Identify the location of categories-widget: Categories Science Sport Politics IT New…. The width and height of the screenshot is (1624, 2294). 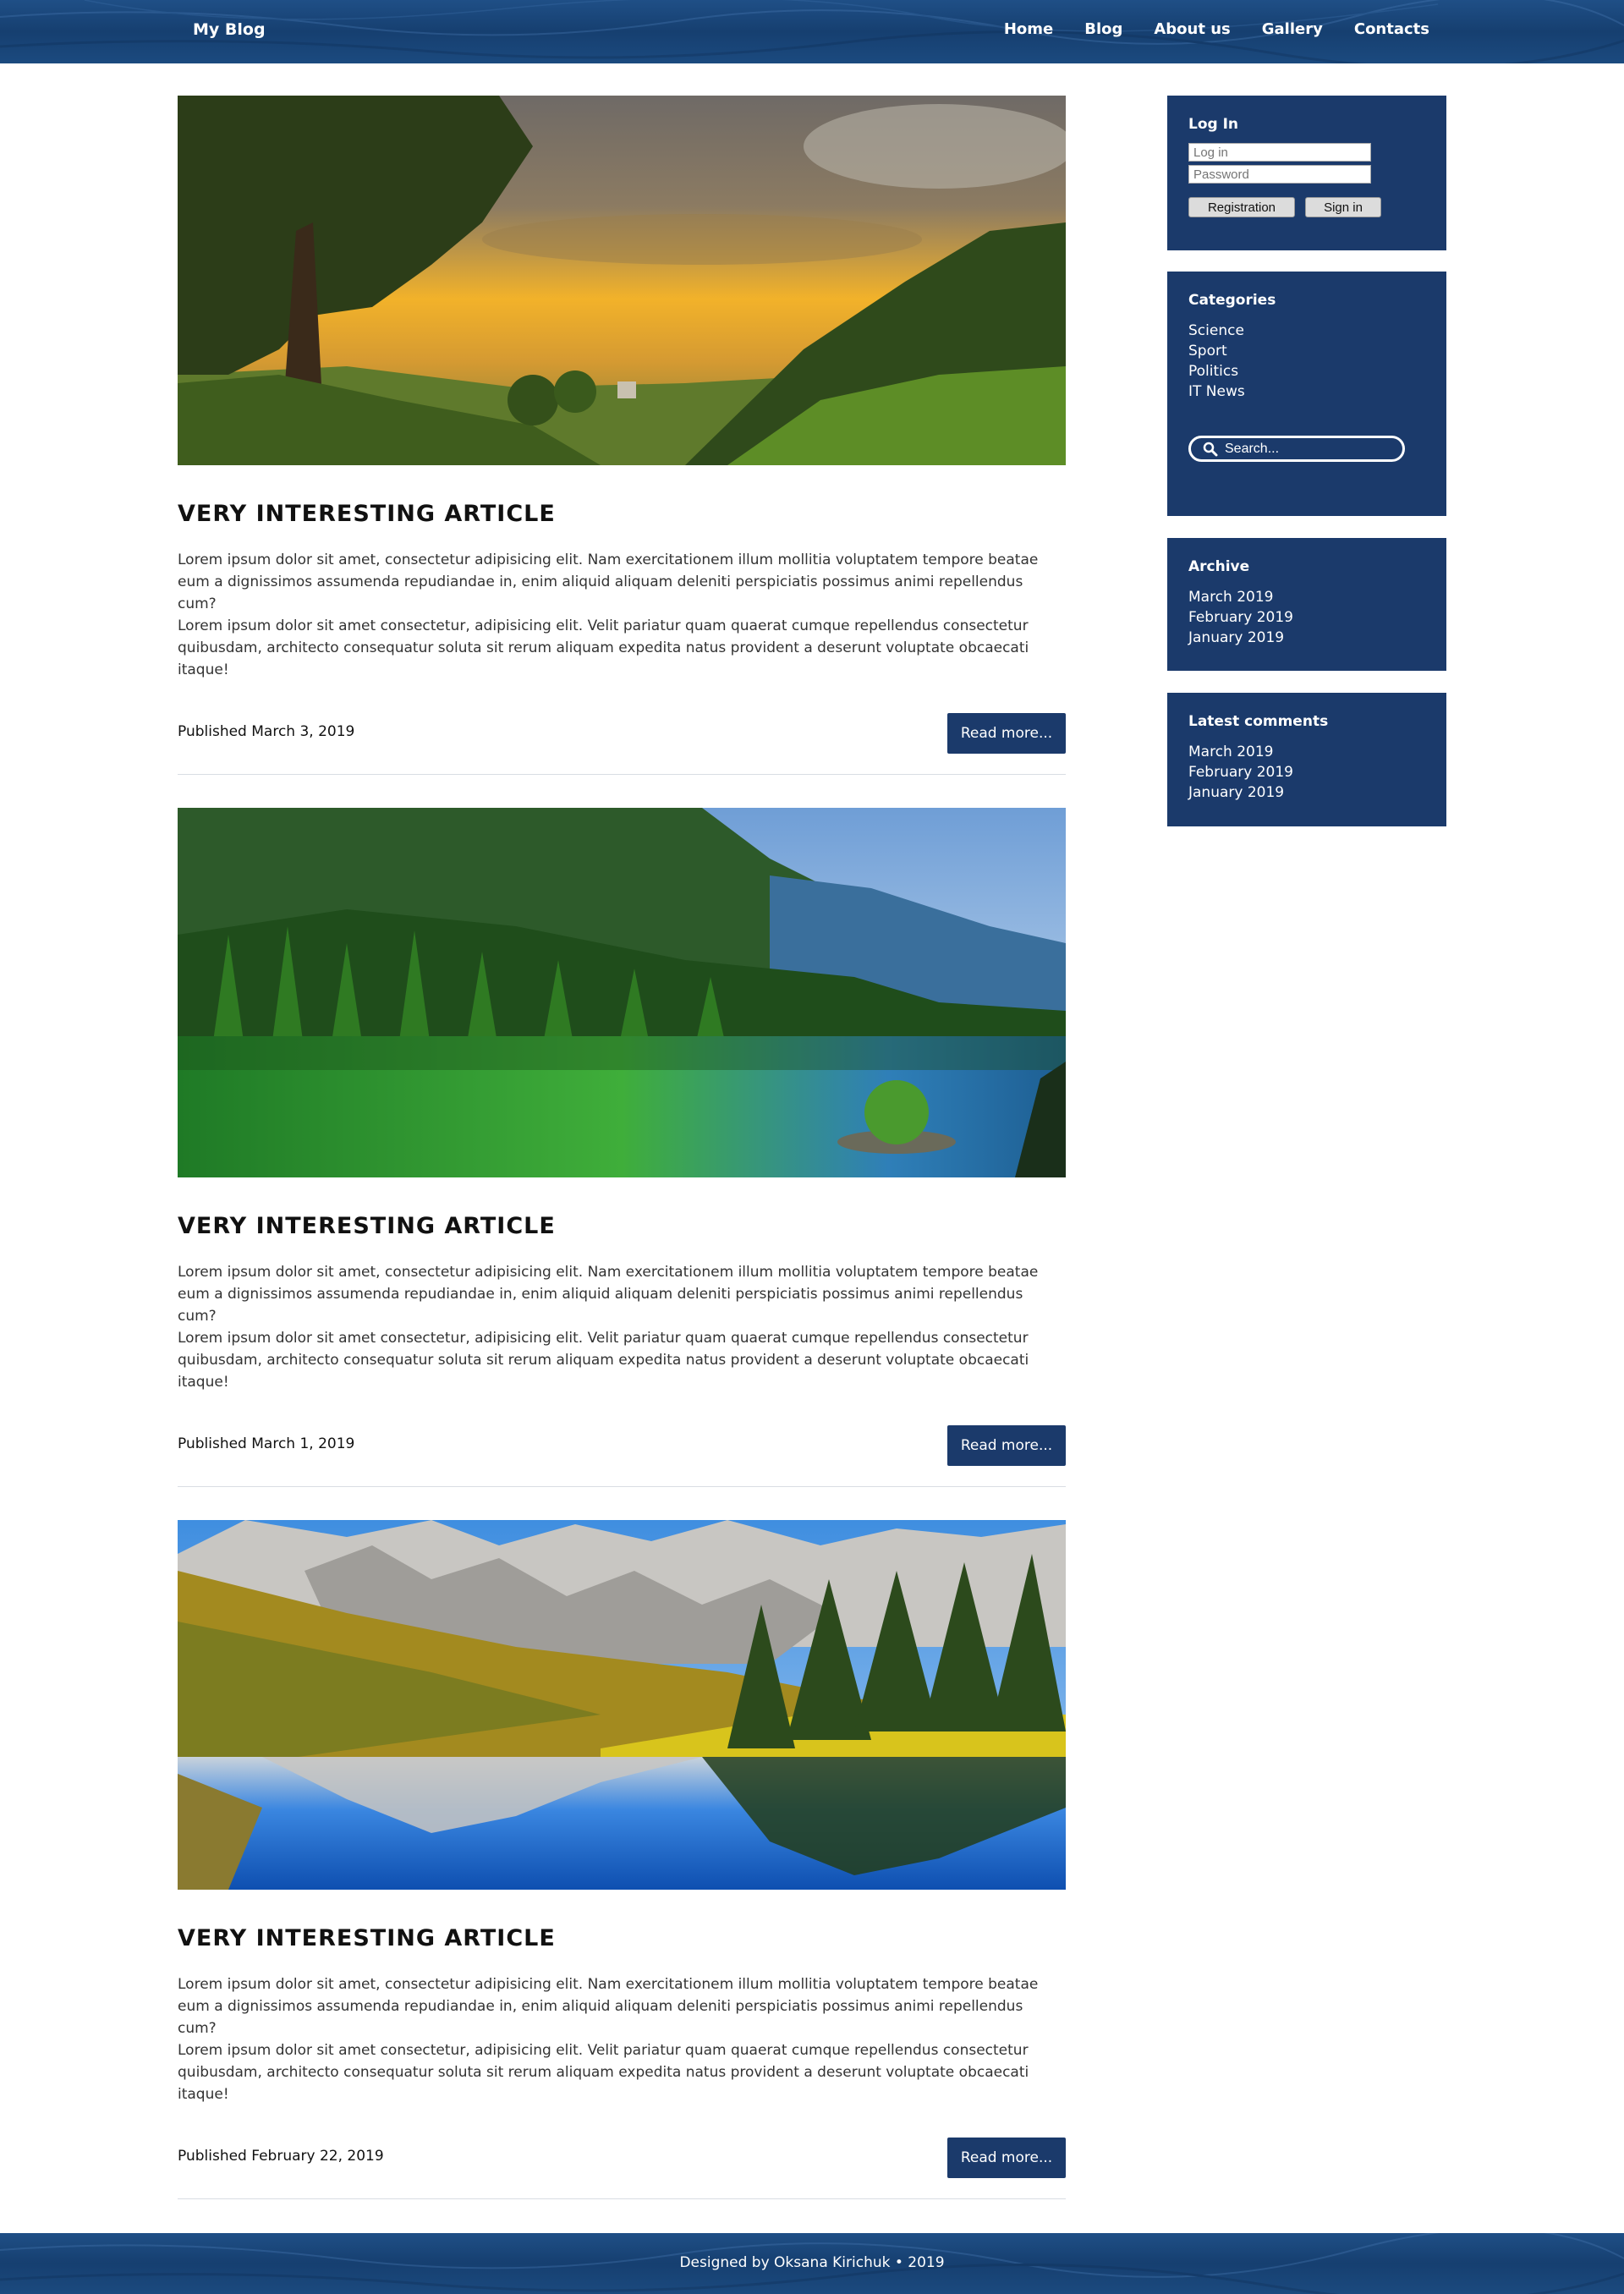
(1307, 394).